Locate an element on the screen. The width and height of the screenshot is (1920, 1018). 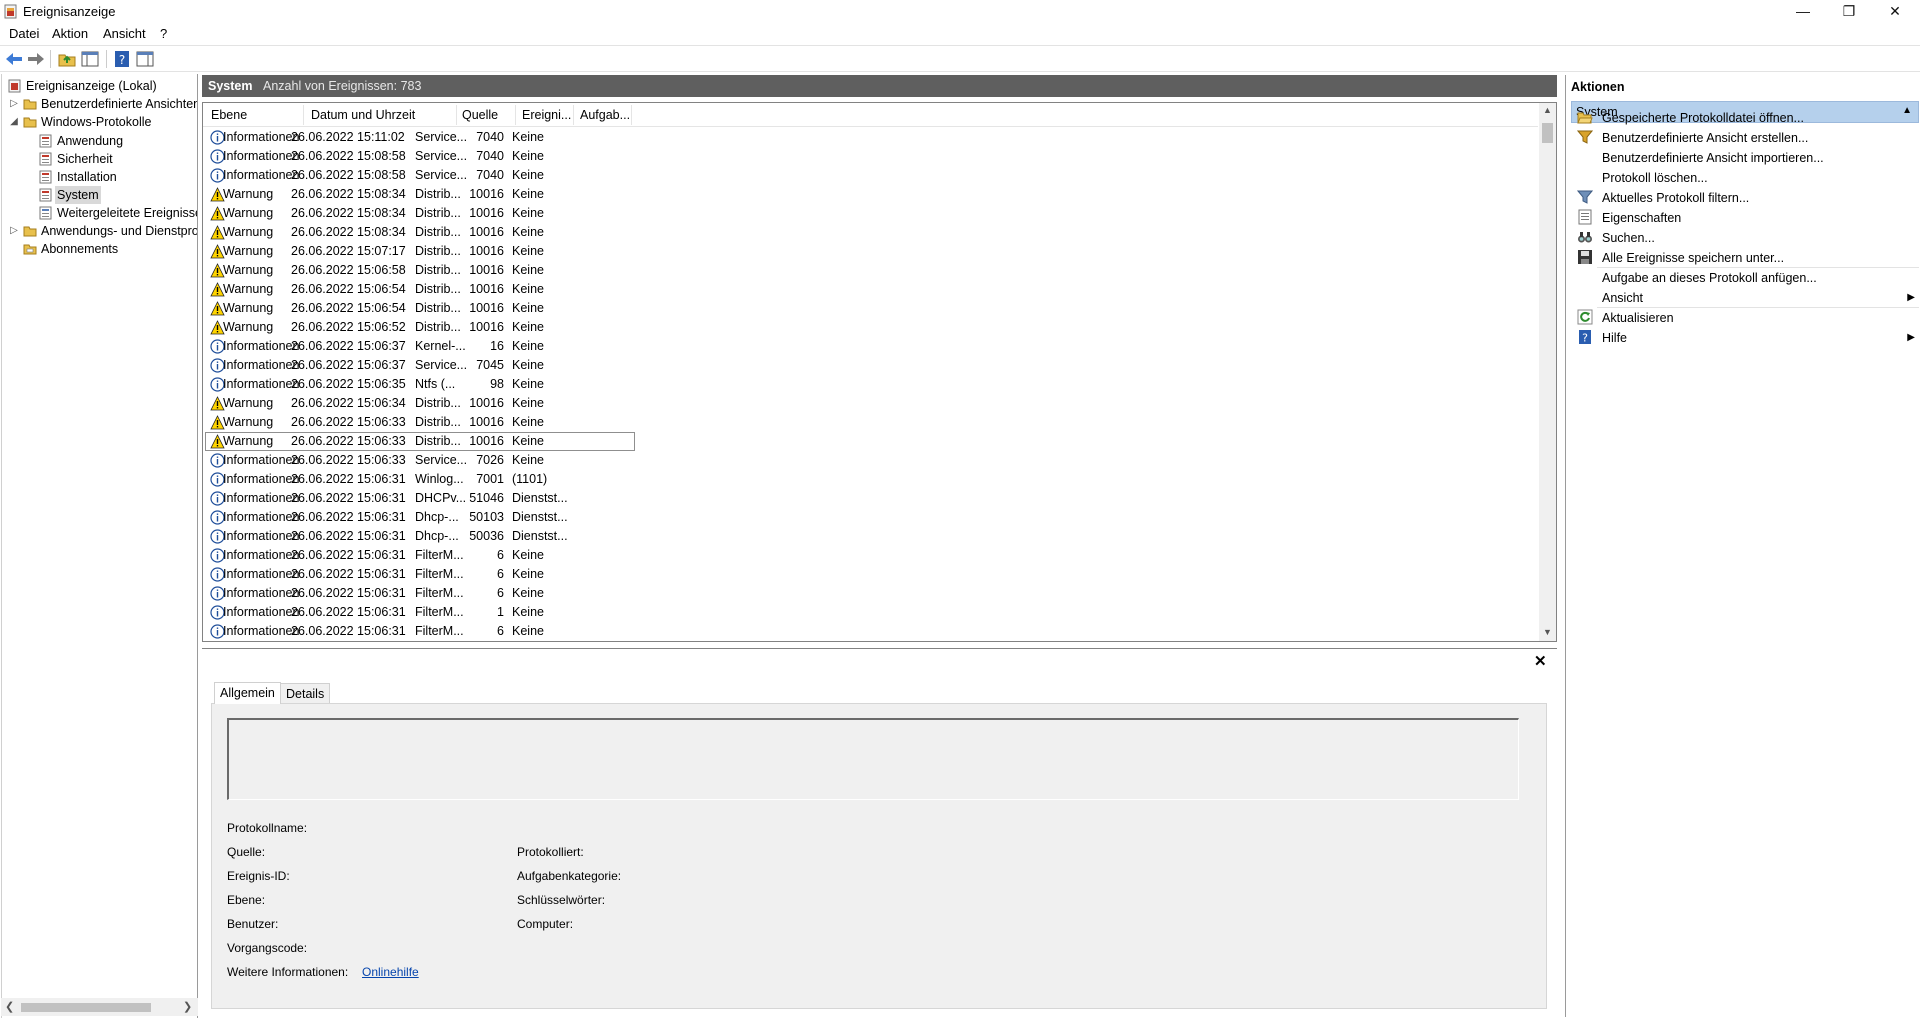
show-hide-action-pane-icon is located at coordinates (145, 59).